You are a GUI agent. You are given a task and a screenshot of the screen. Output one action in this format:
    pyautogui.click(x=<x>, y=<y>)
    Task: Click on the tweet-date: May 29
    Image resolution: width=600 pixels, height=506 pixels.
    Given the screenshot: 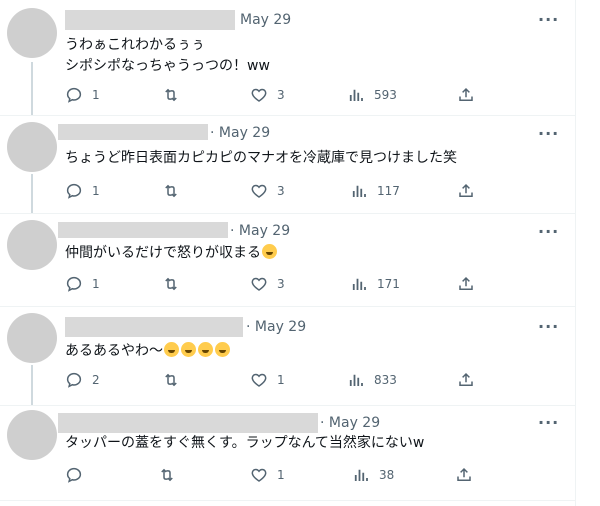 What is the action you would take?
    pyautogui.click(x=265, y=20)
    